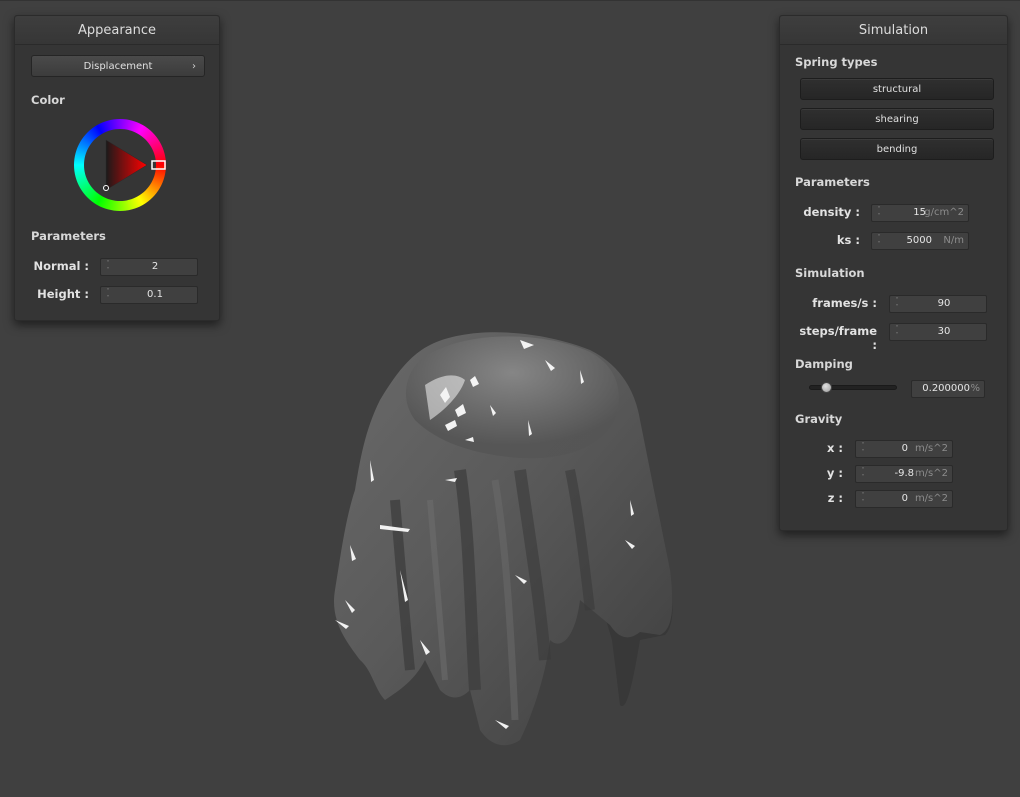 This screenshot has height=797, width=1020. Describe the element at coordinates (826, 387) in the screenshot. I see `damping-slider-handle` at that location.